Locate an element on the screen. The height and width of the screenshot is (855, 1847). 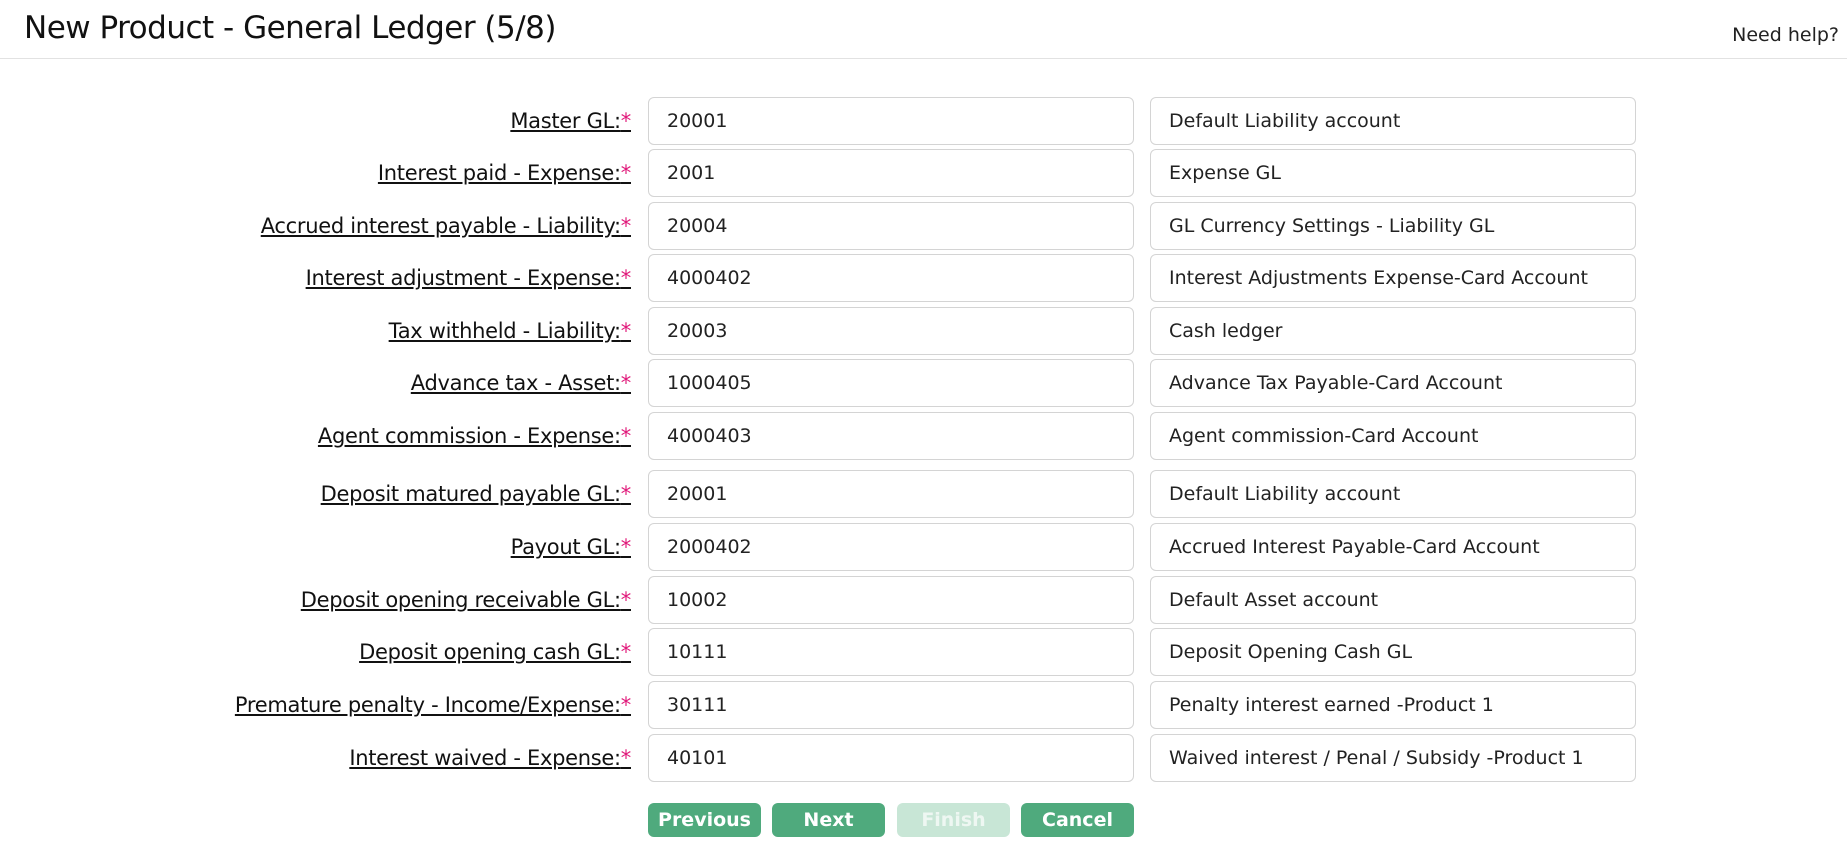
advance-tax-input is located at coordinates (891, 383).